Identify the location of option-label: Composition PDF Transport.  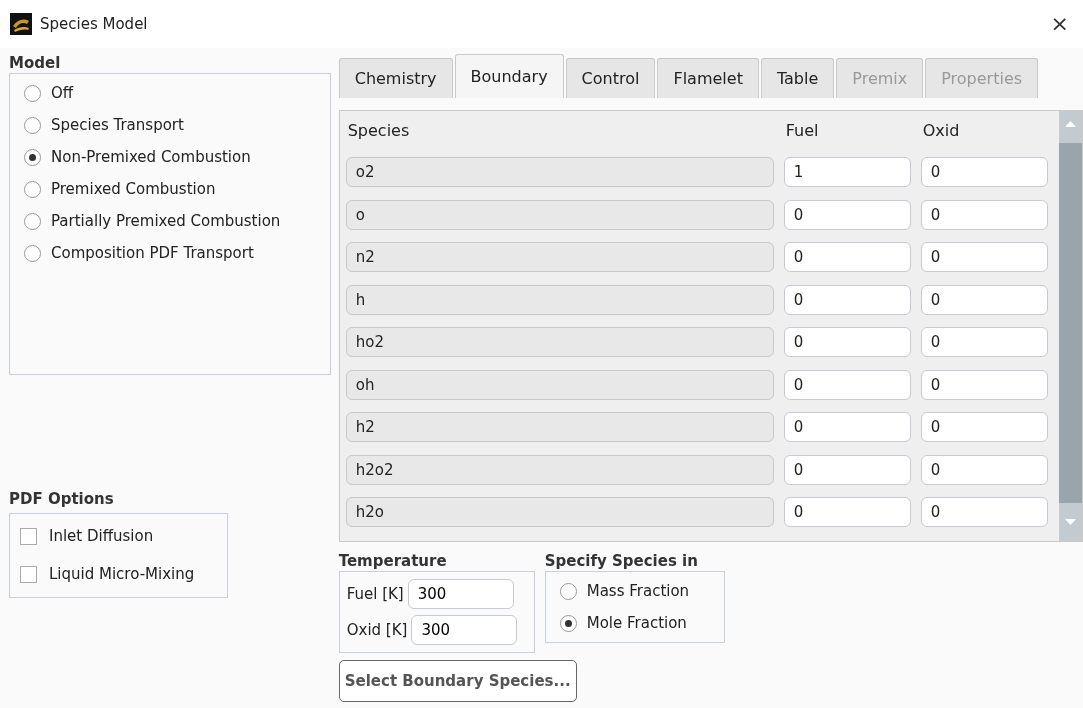
(152, 253).